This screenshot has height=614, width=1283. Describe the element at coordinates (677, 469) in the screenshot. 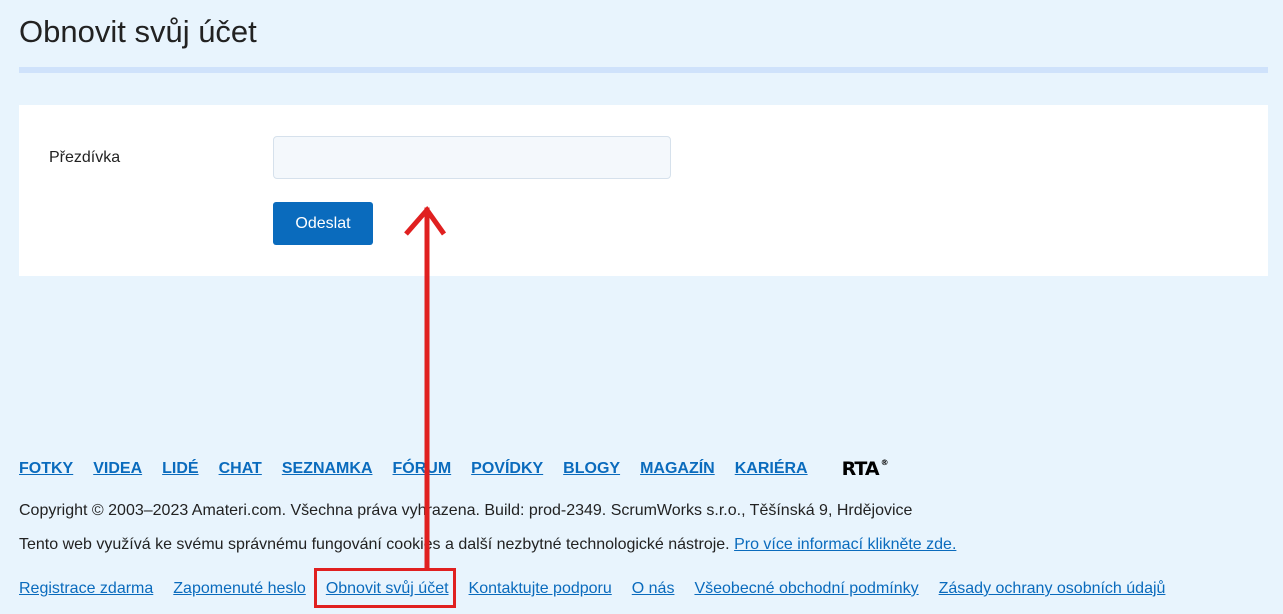

I see `footer-nav-magazine: MAGAZÍN` at that location.